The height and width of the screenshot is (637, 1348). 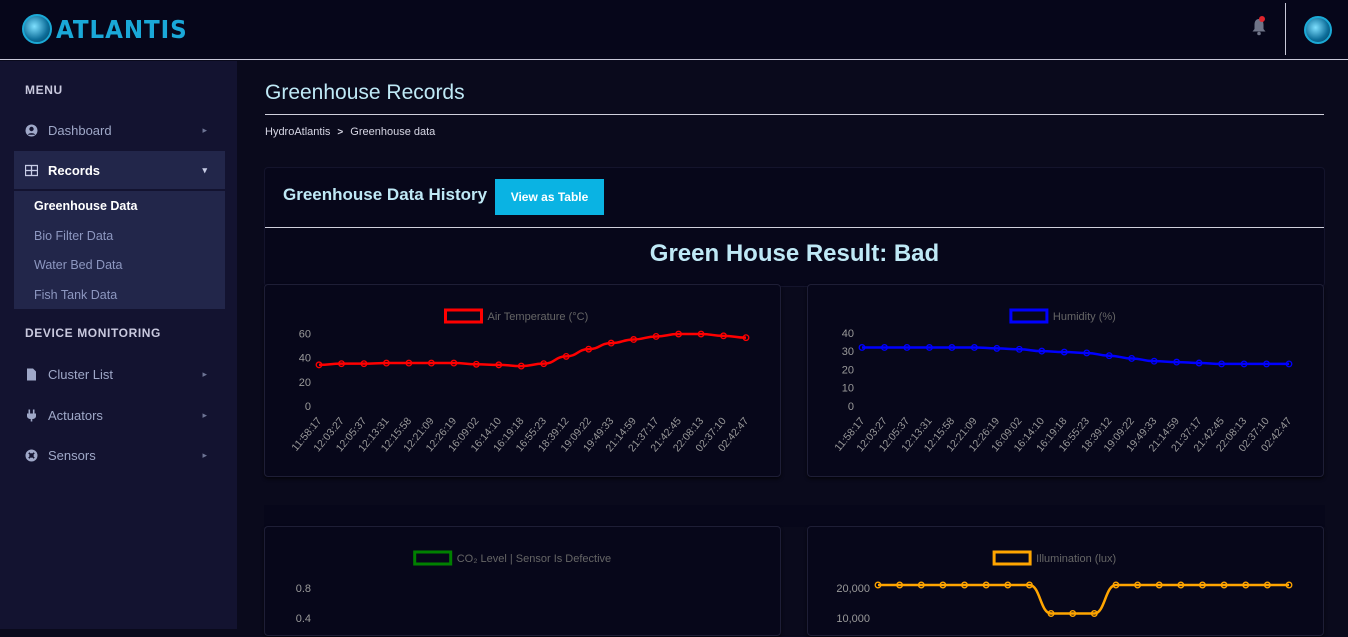 I want to click on logo-icon, so click(x=37, y=29).